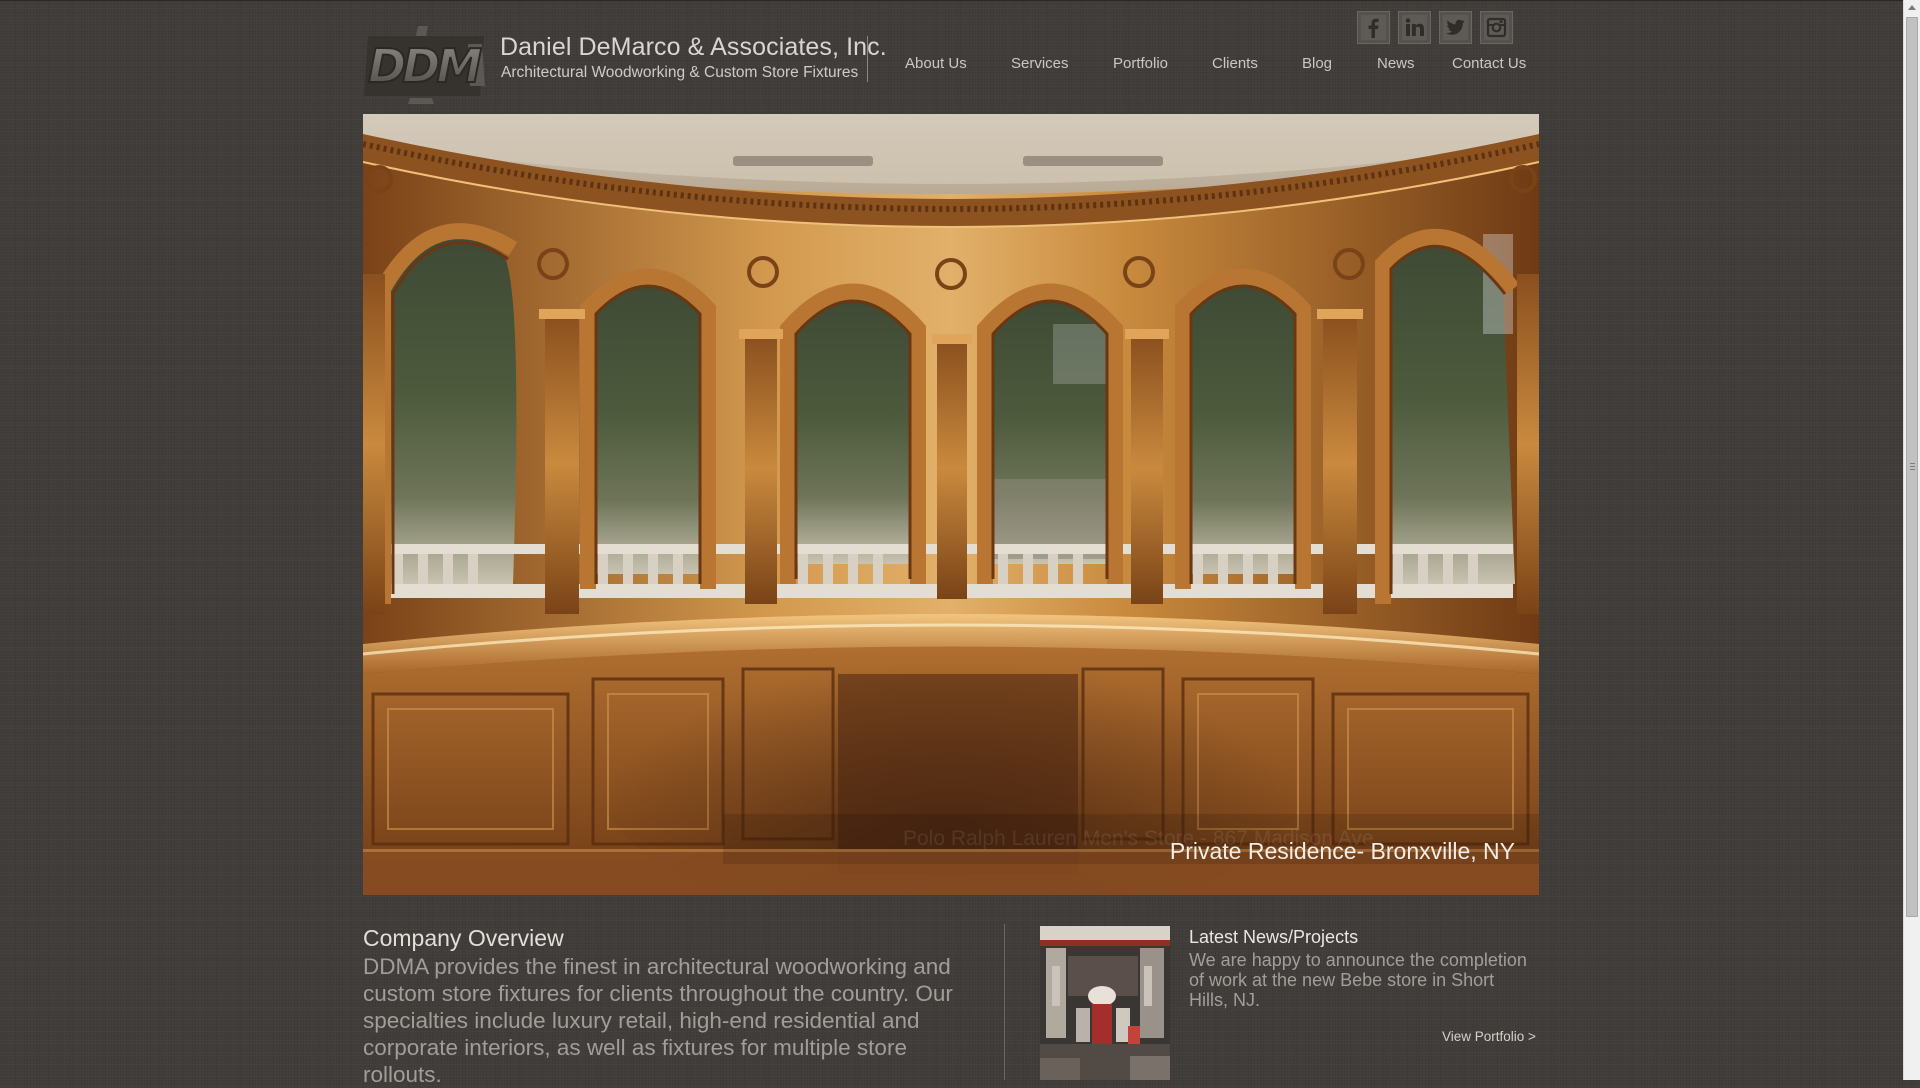 The width and height of the screenshot is (1920, 1088). Describe the element at coordinates (1140, 63) in the screenshot. I see `nav-portfolio: Portfolio` at that location.